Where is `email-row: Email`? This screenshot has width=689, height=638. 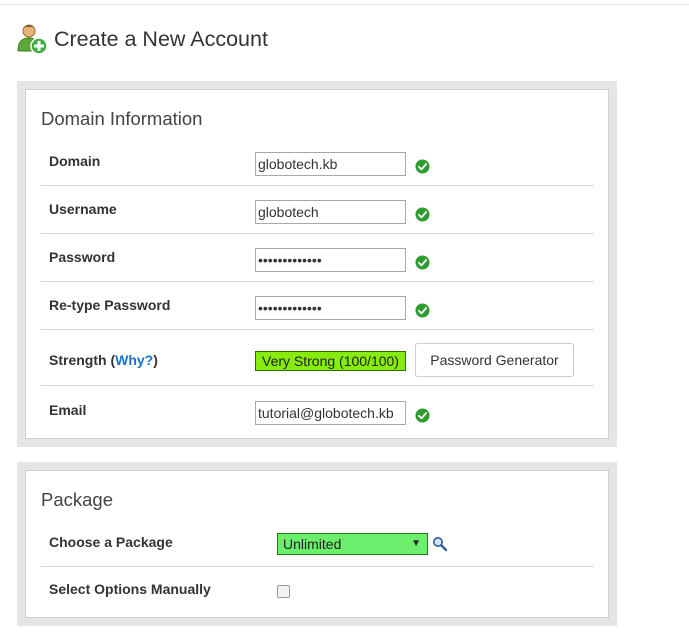
email-row: Email is located at coordinates (317, 411).